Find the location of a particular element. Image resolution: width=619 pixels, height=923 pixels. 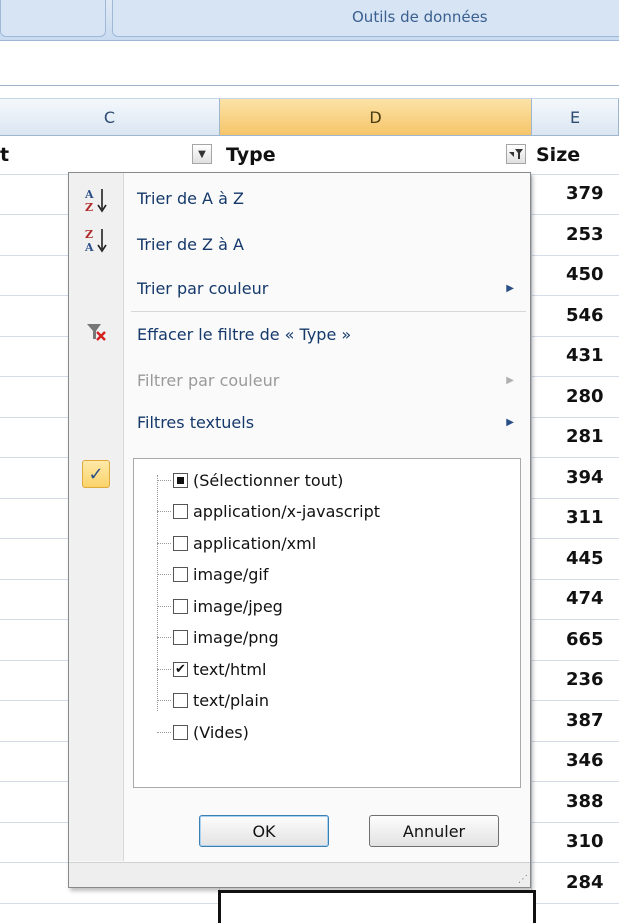

filter-list-item: application/x-javascript is located at coordinates (268, 512).